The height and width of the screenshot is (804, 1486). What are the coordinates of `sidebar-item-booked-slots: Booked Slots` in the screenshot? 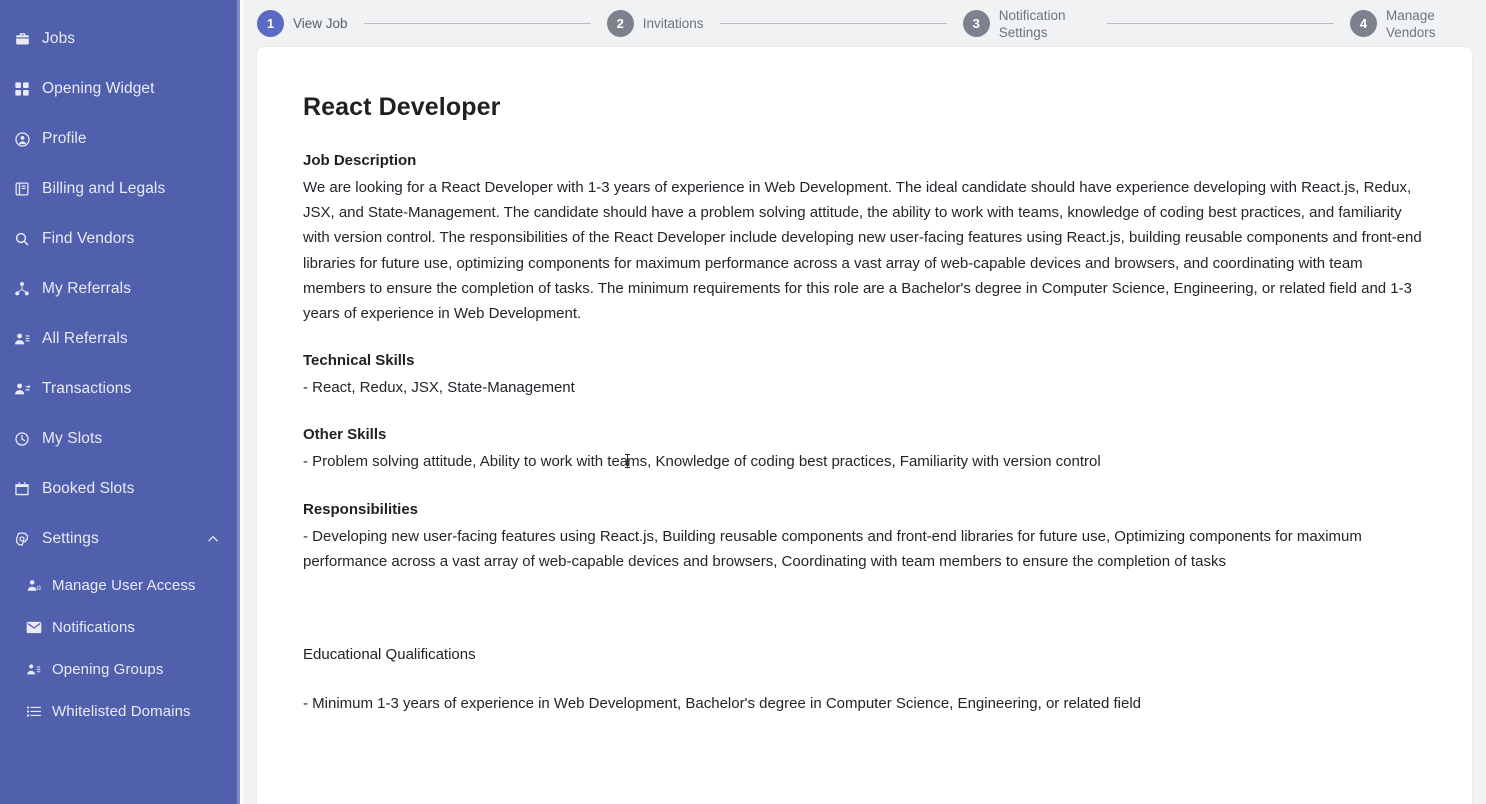 It's located at (120, 489).